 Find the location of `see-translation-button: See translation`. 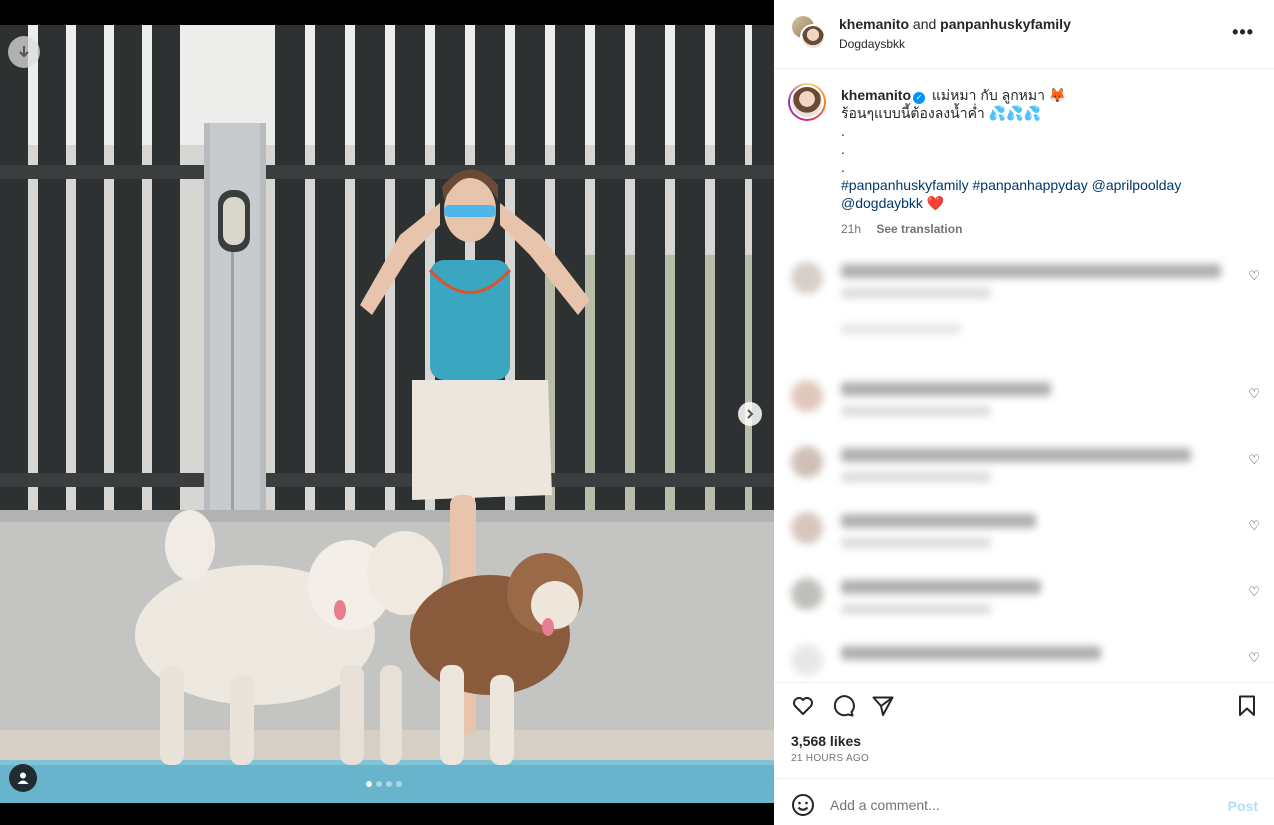

see-translation-button: See translation is located at coordinates (919, 229).